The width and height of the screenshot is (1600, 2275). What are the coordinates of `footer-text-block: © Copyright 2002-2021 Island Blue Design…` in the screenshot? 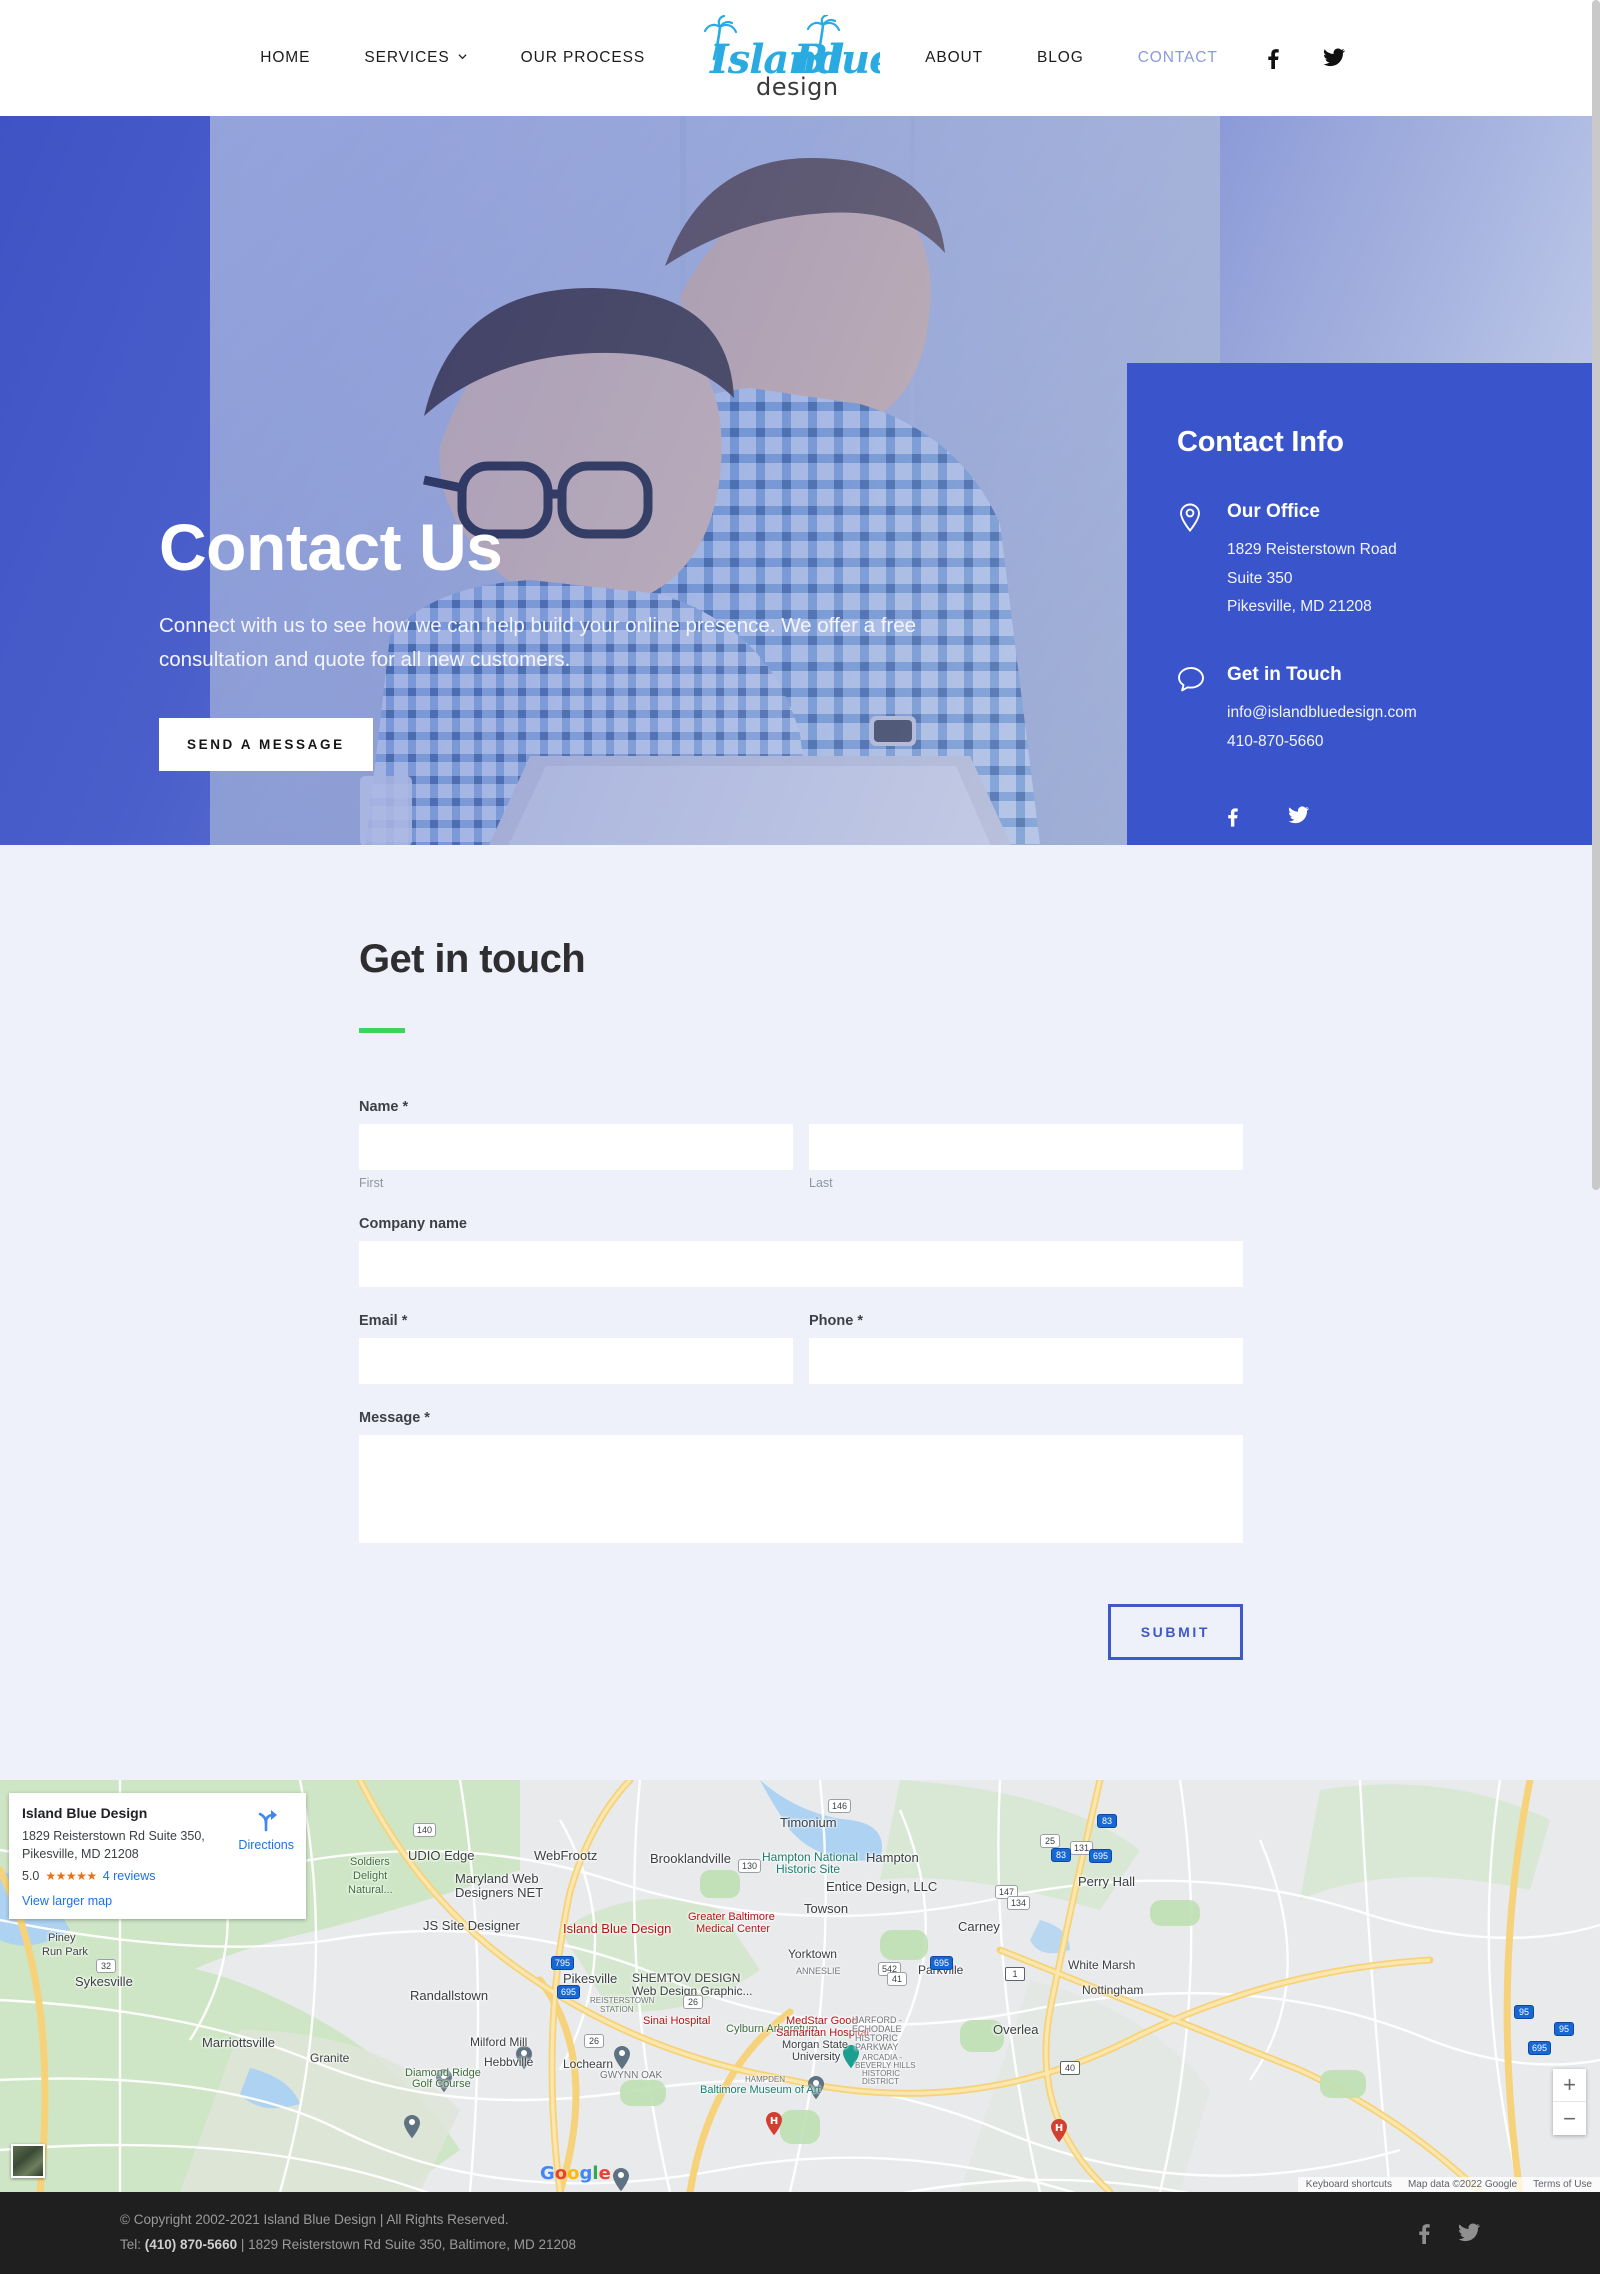 It's located at (348, 2233).